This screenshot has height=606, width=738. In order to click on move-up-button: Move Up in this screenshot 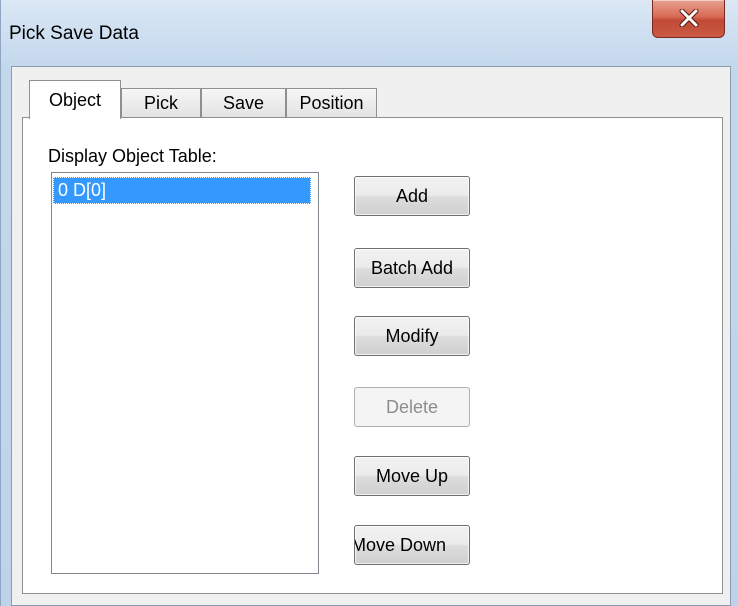, I will do `click(412, 476)`.